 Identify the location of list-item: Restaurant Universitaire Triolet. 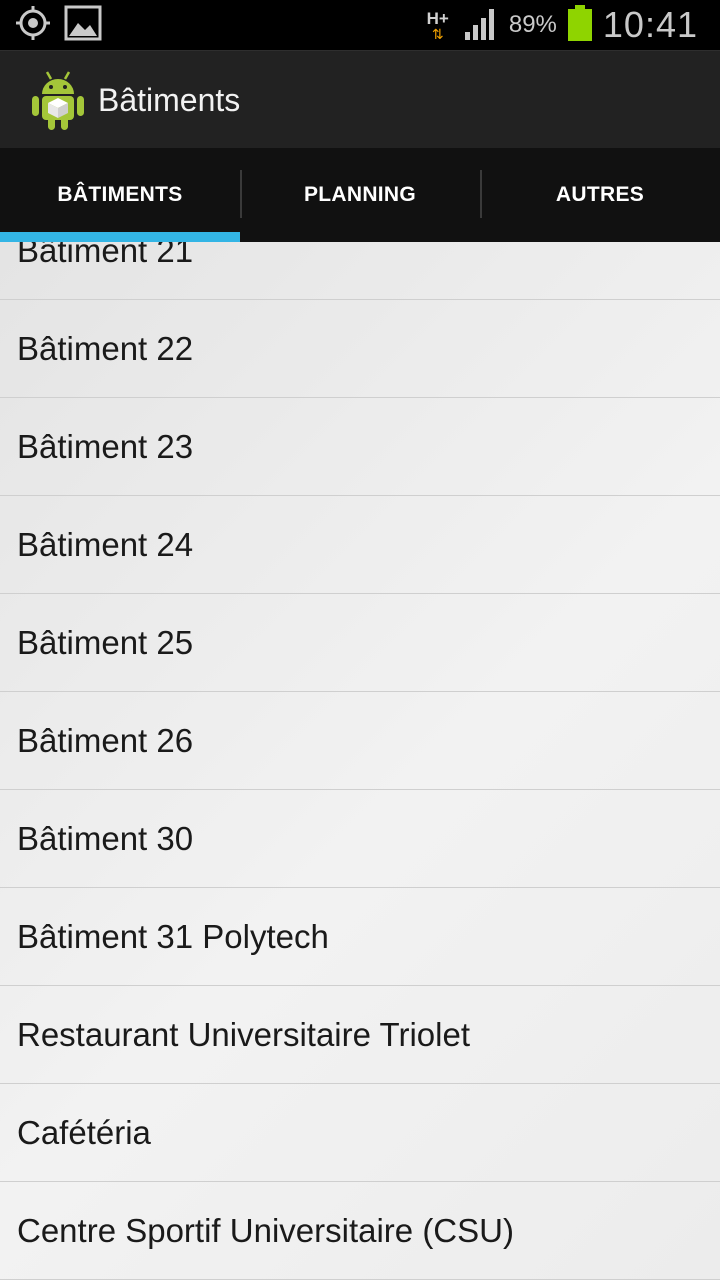
(360, 1035).